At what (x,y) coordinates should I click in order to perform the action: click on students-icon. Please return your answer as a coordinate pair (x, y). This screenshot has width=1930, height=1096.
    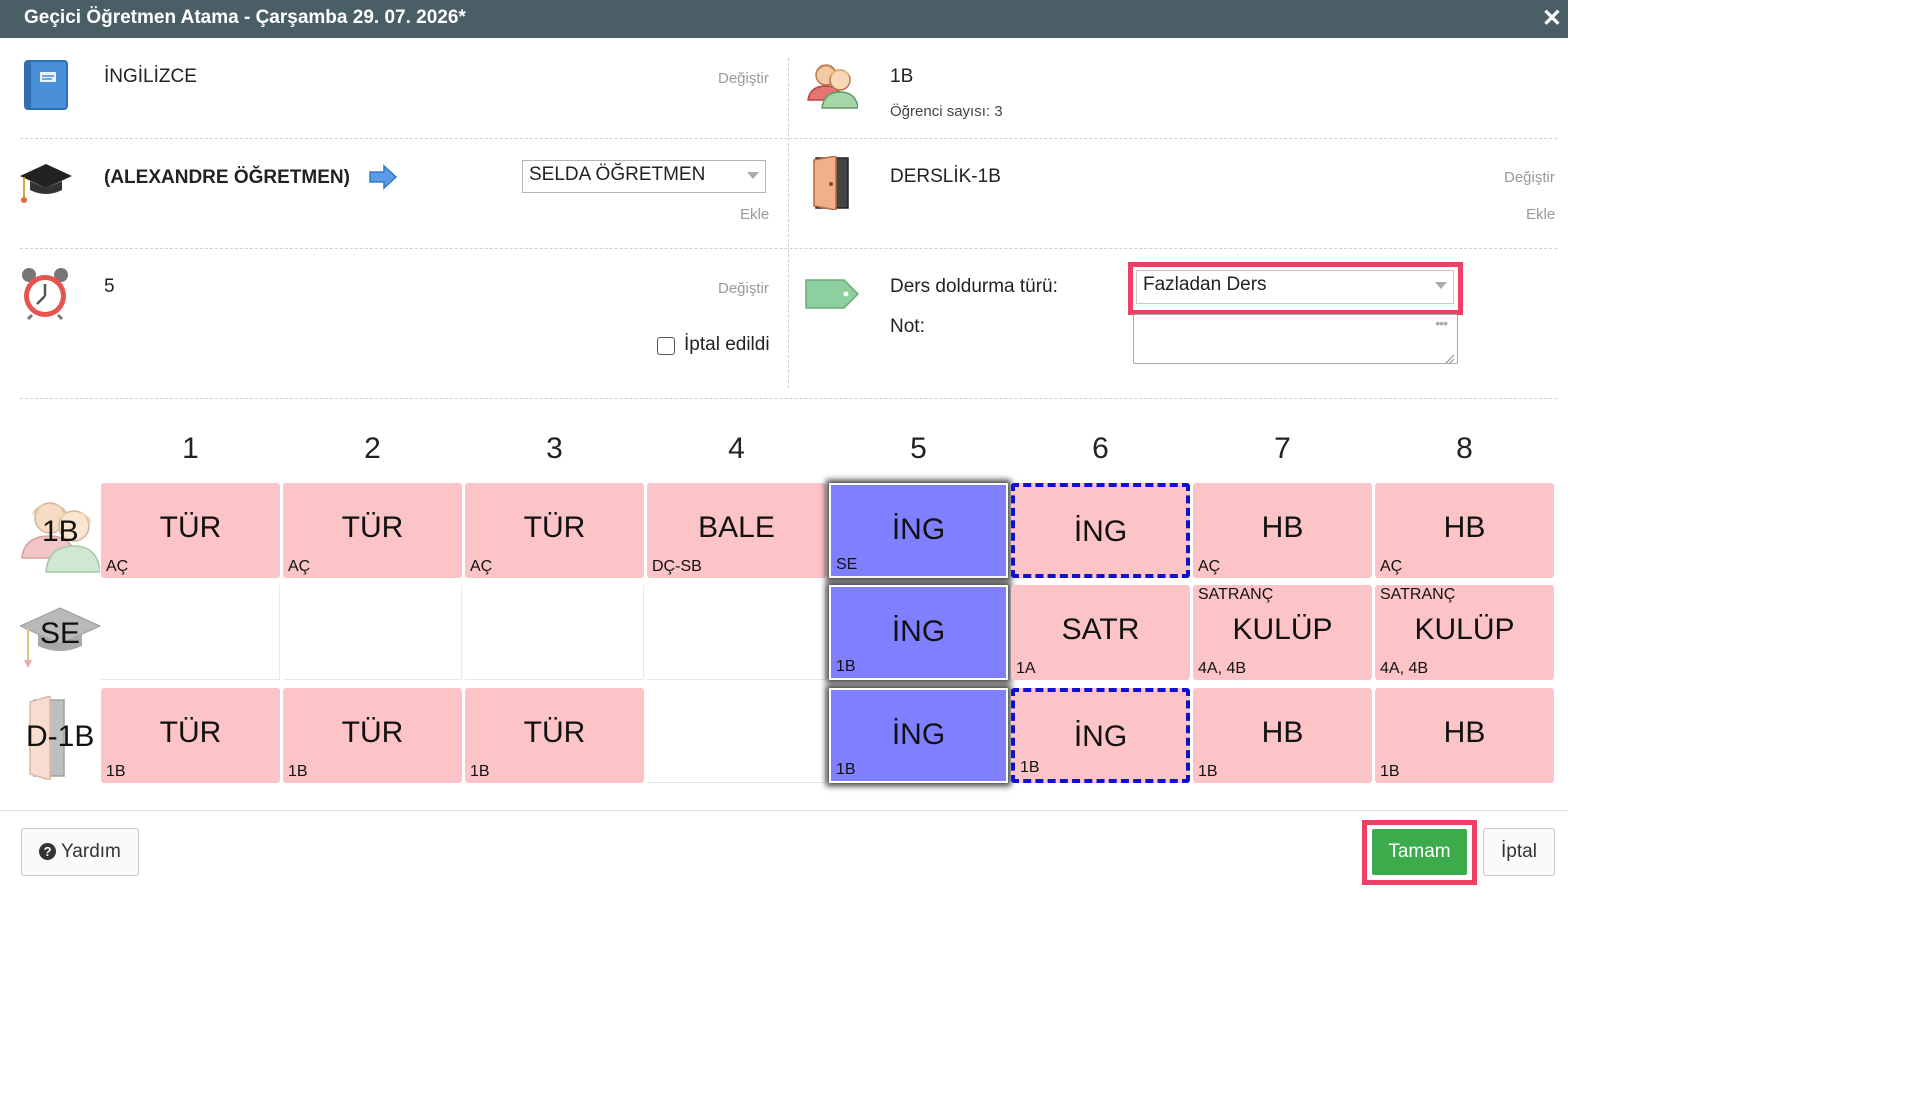
    Looking at the image, I should click on (832, 84).